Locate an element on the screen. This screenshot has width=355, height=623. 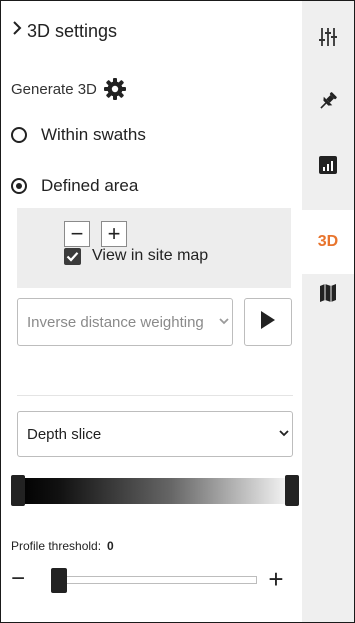
side-toolbar: 3D is located at coordinates (328, 311).